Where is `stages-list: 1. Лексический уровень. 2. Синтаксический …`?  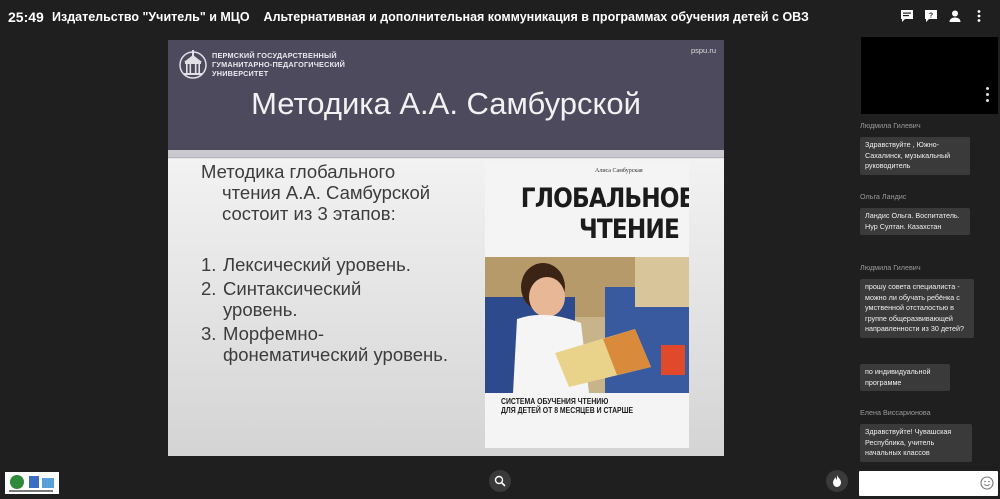
stages-list: 1. Лексический уровень. 2. Синтаксический … is located at coordinates (326, 311).